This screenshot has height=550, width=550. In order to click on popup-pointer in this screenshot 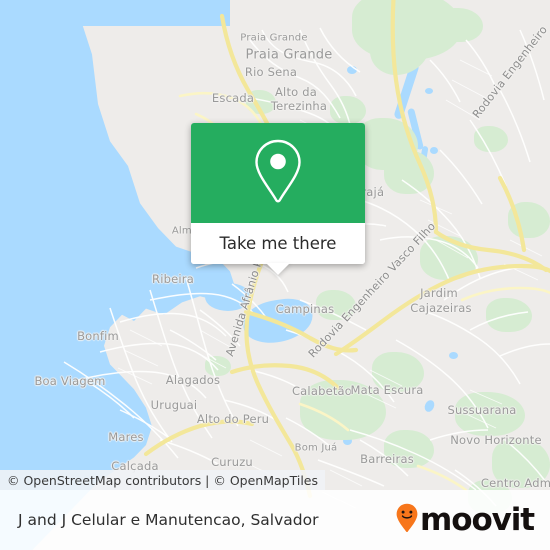, I will do `click(278, 269)`.